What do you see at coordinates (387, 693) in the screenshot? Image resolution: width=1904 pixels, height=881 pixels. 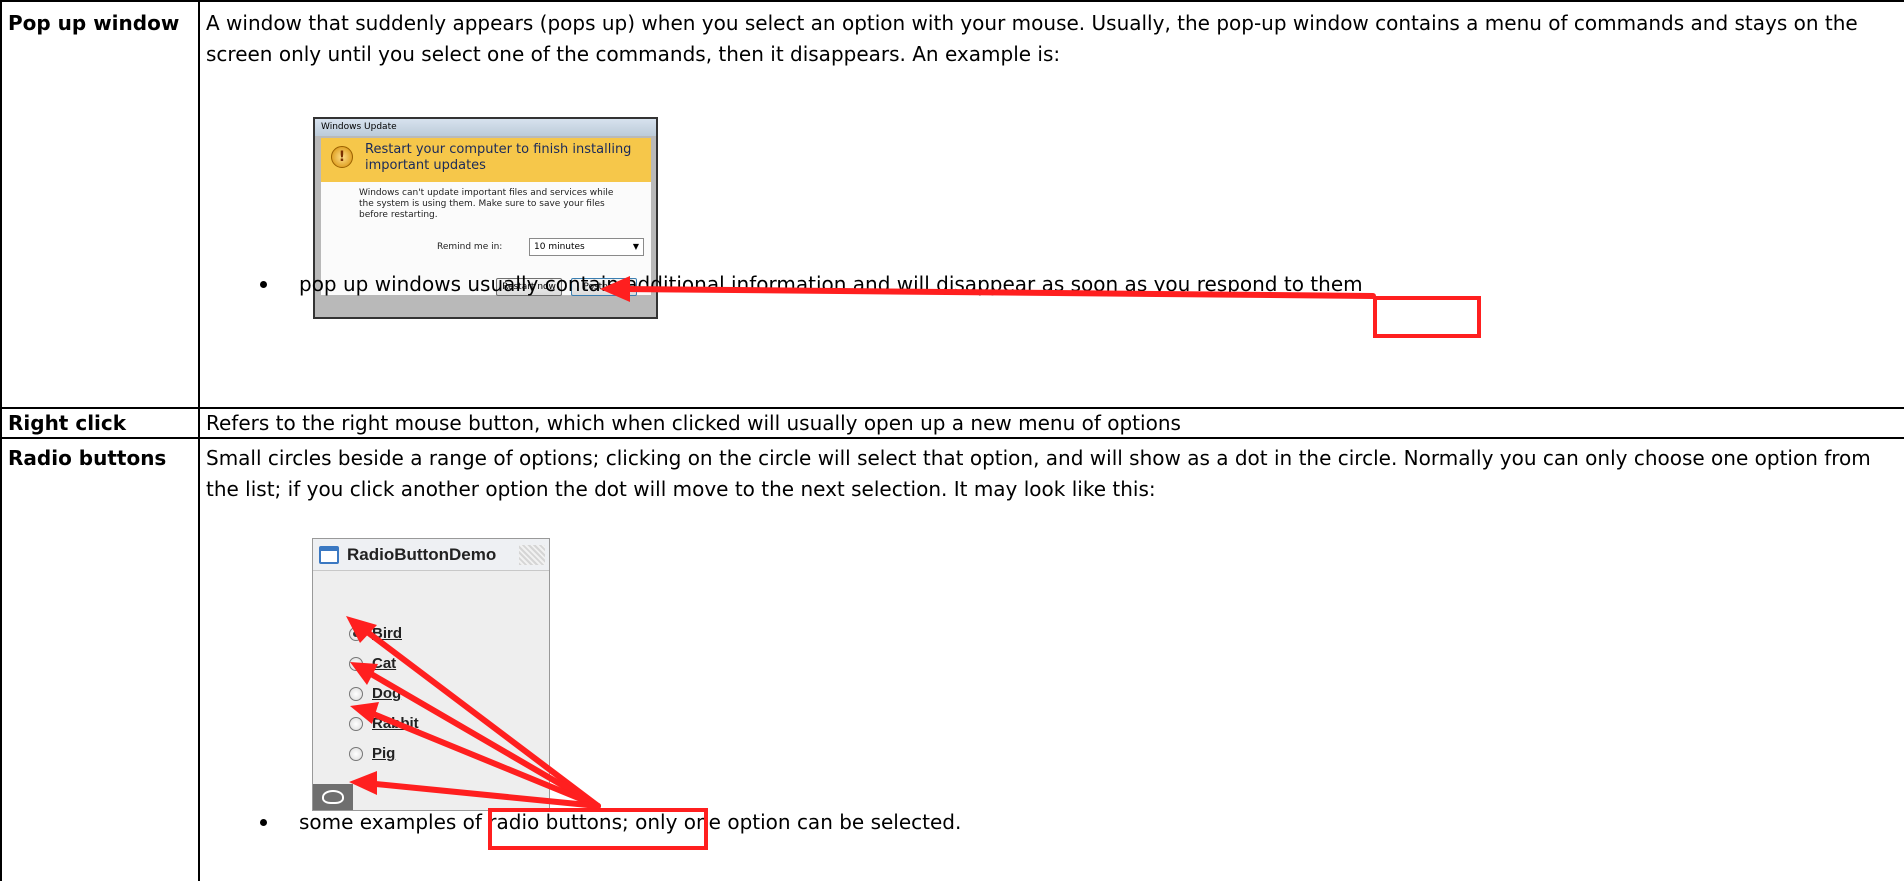 I see `radio-option-label: Dog` at bounding box center [387, 693].